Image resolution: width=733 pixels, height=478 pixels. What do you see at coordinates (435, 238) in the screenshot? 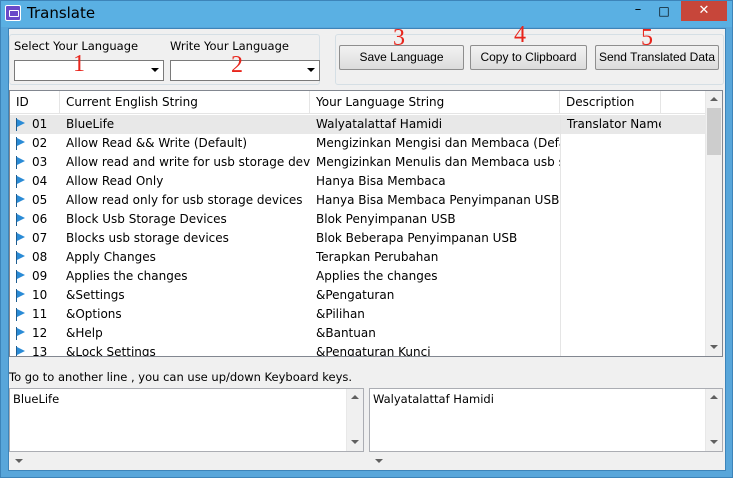
I see `row-language-string: Blok Beberapa Penyimpanan USB` at bounding box center [435, 238].